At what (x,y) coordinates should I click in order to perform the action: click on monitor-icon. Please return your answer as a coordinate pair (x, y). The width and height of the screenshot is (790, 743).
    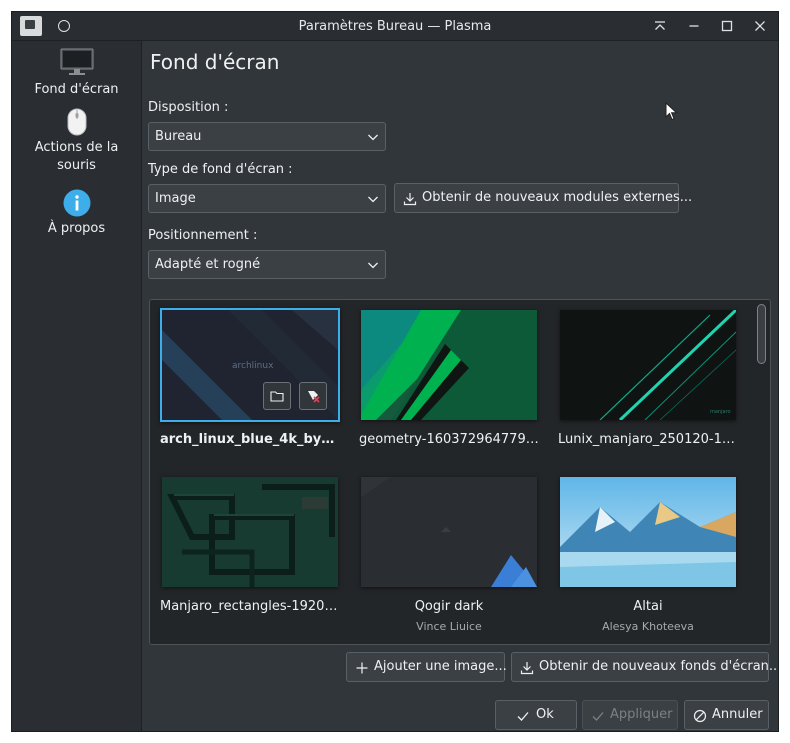
    Looking at the image, I should click on (76, 61).